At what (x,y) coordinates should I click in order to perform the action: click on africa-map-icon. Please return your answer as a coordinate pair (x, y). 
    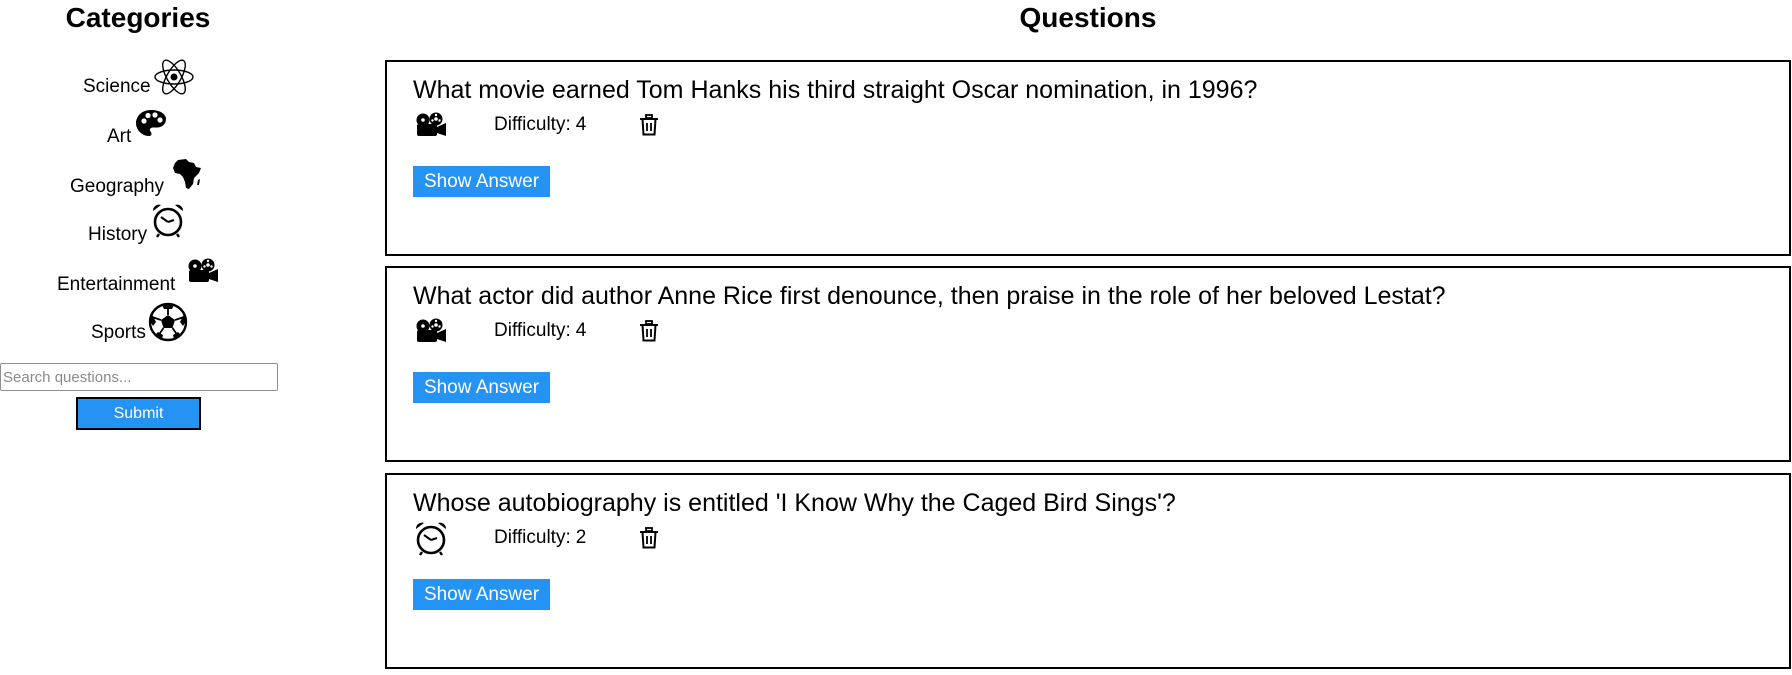
    Looking at the image, I should click on (187, 174).